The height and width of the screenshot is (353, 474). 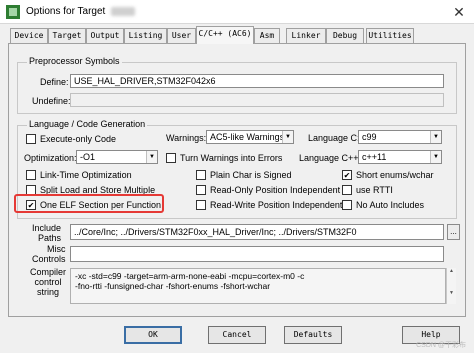 I want to click on misc-controls-label: Misc Controls, so click(x=49, y=254).